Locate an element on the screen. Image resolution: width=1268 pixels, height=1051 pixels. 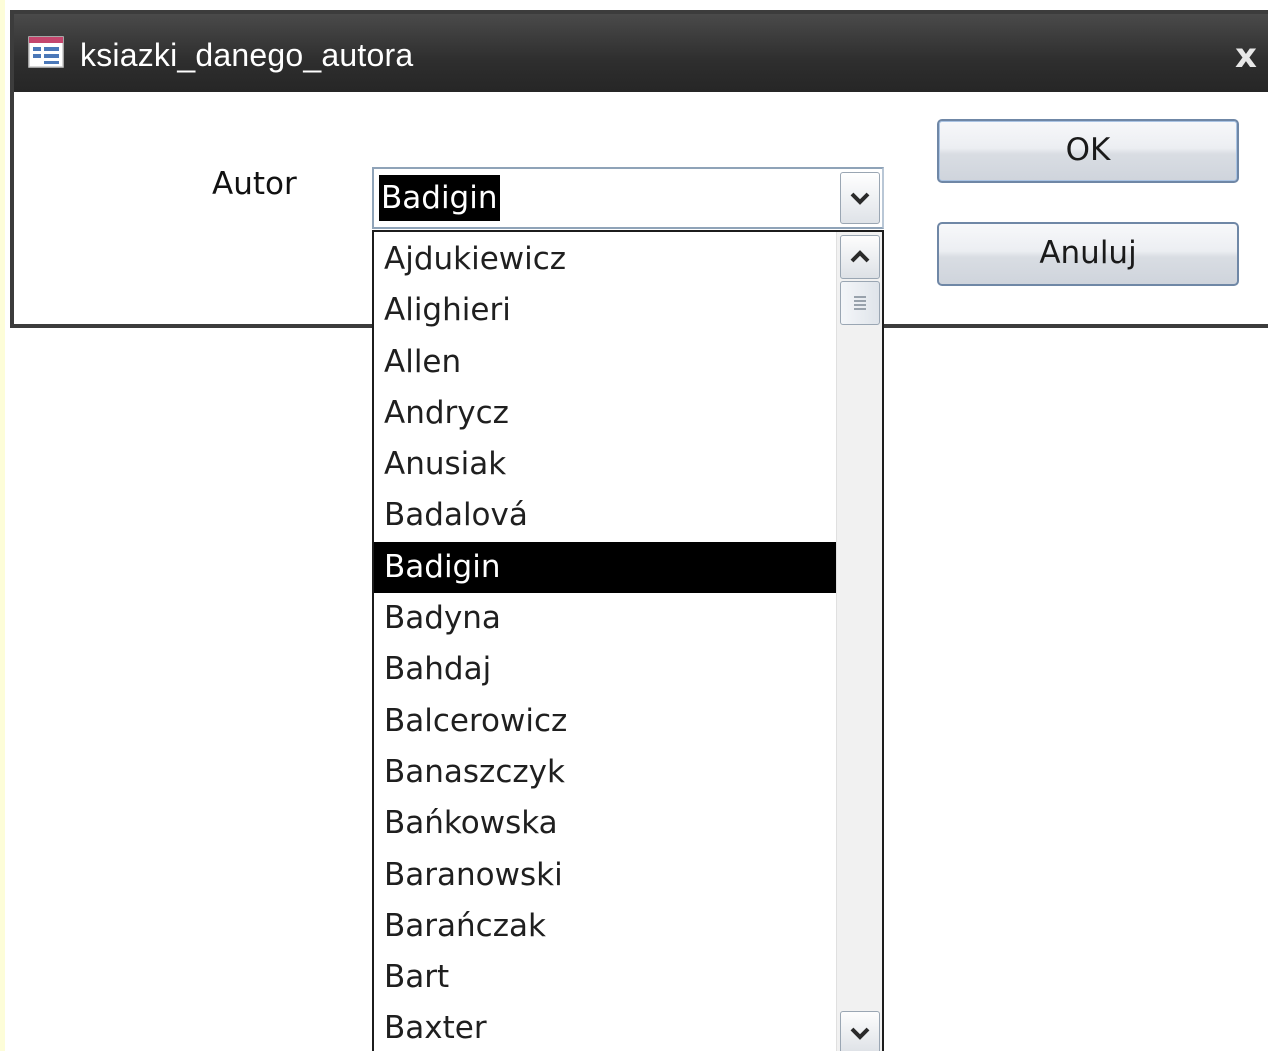
list-item: Balcerowicz is located at coordinates (605, 721).